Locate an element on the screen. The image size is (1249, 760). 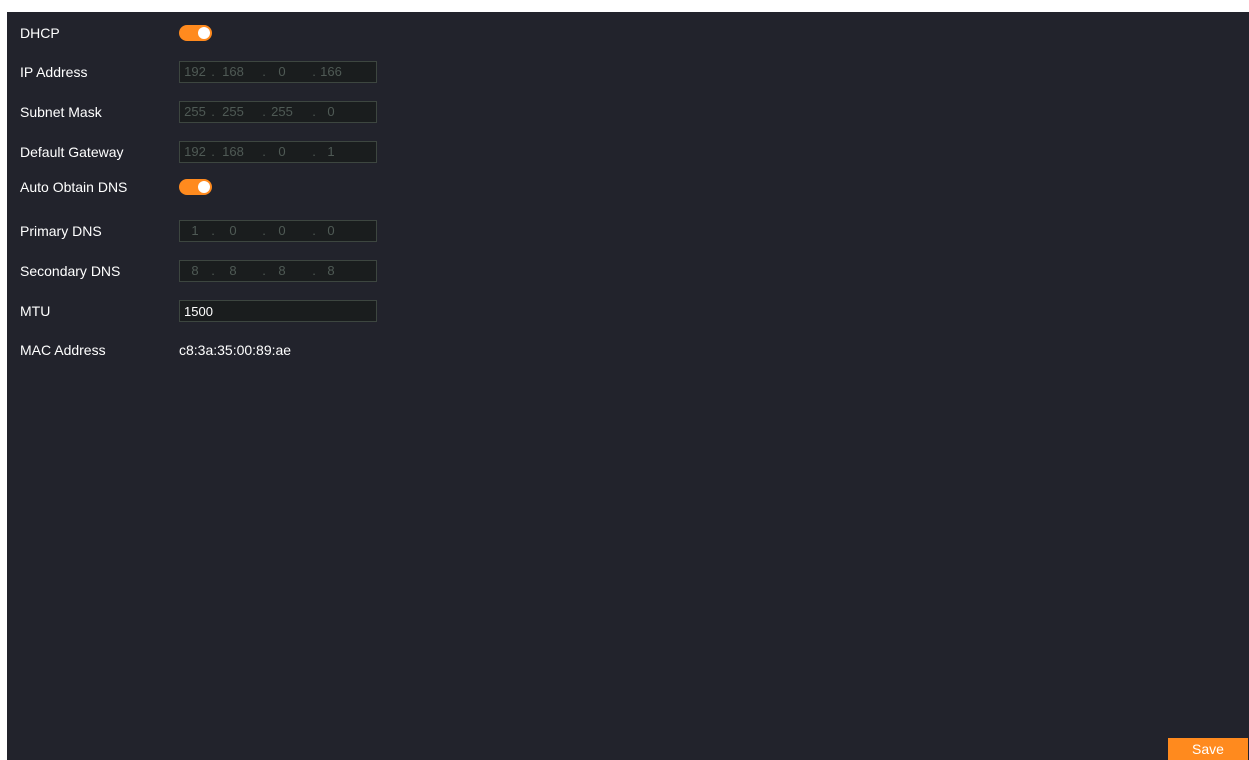
mtu-label: MTU is located at coordinates (35, 311).